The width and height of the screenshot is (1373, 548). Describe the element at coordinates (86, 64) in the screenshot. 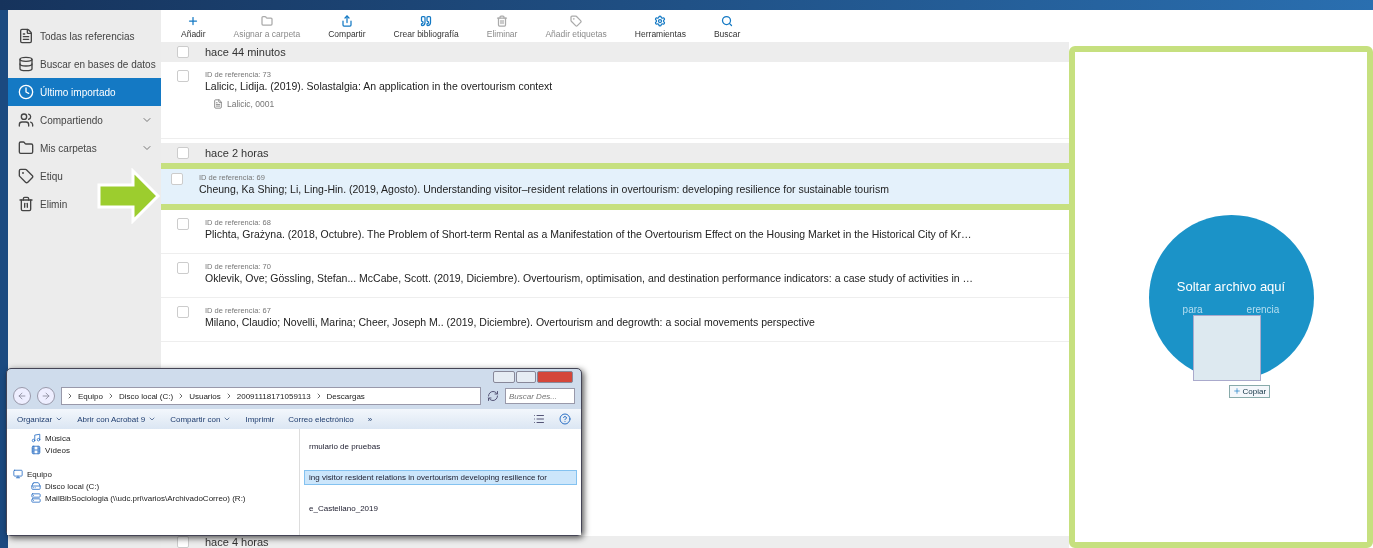

I see `sidebar-item: Buscar en bases de datos` at that location.